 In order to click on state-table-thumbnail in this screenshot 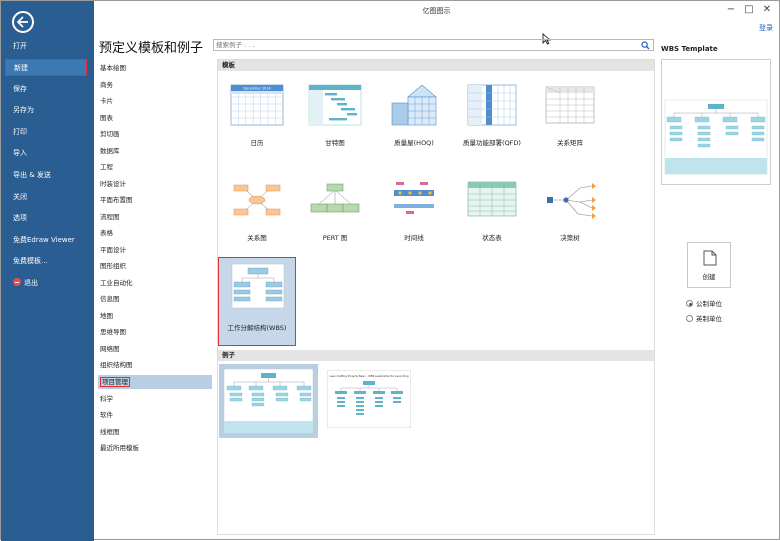, I will do `click(492, 199)`.